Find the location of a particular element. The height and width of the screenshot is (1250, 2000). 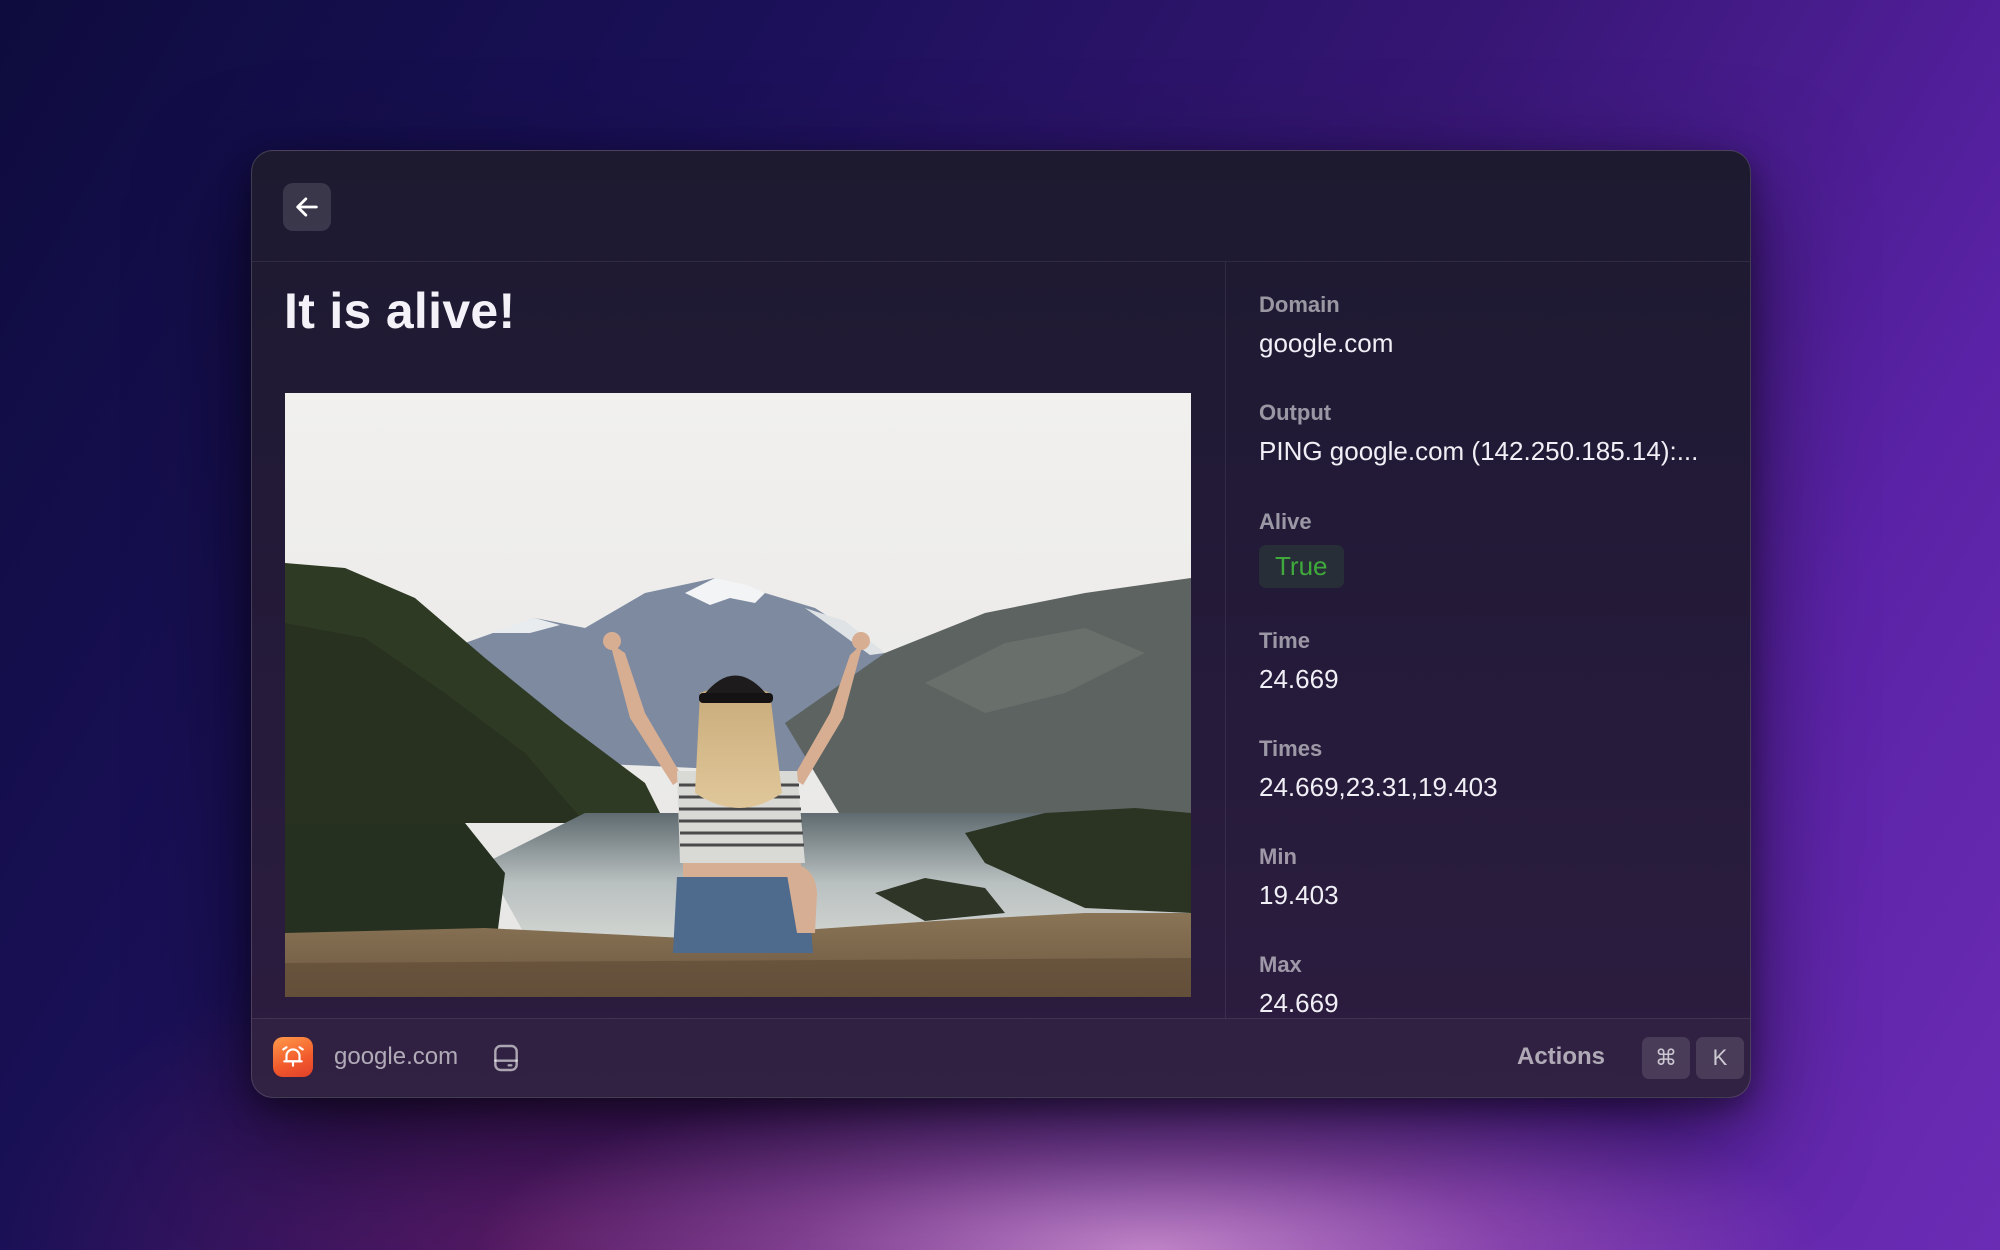

metadata-value-min: 19.403 is located at coordinates (1299, 895).